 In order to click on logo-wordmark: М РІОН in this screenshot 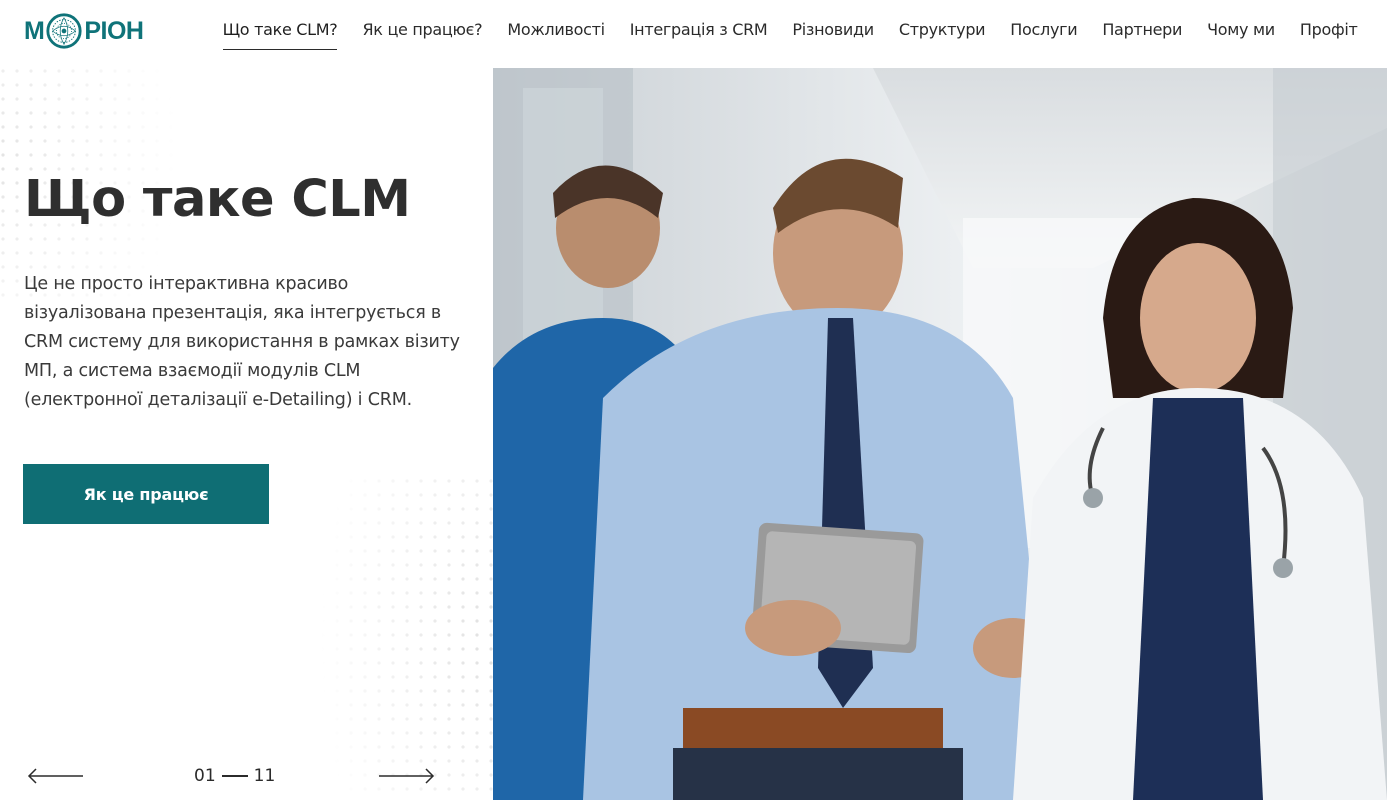, I will do `click(84, 31)`.